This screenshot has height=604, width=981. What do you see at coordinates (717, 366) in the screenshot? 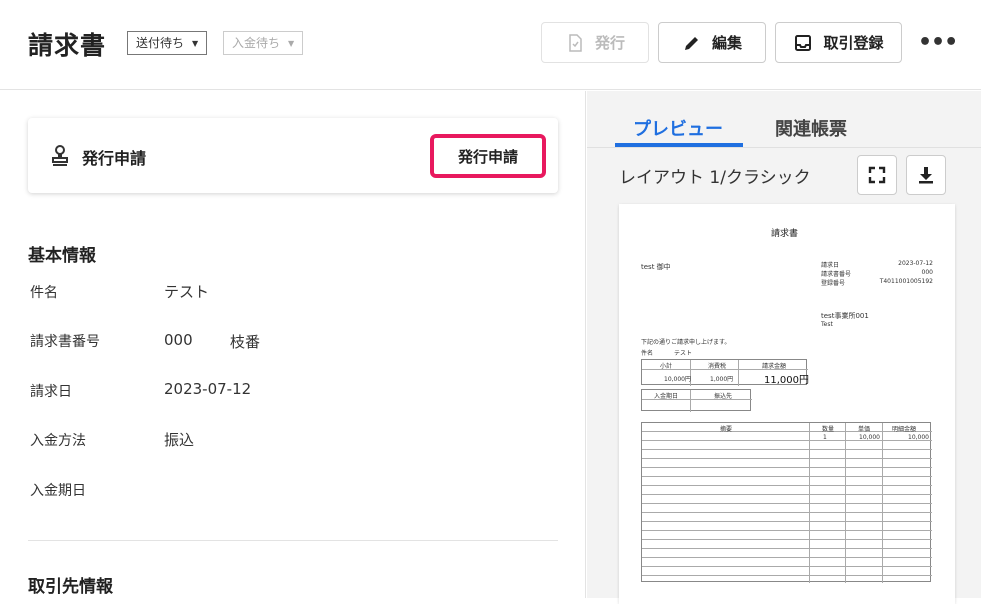
I see `doc-summary-header: 消費税` at bounding box center [717, 366].